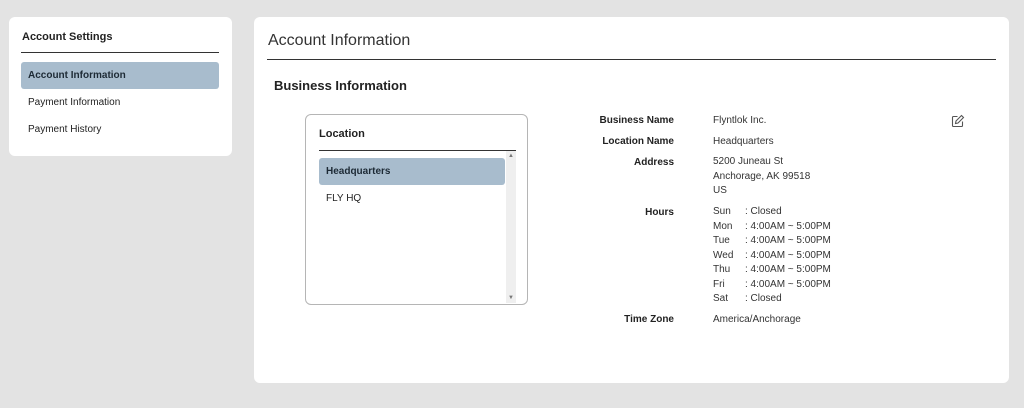  I want to click on hours-row: Sat : Closed, so click(772, 299).